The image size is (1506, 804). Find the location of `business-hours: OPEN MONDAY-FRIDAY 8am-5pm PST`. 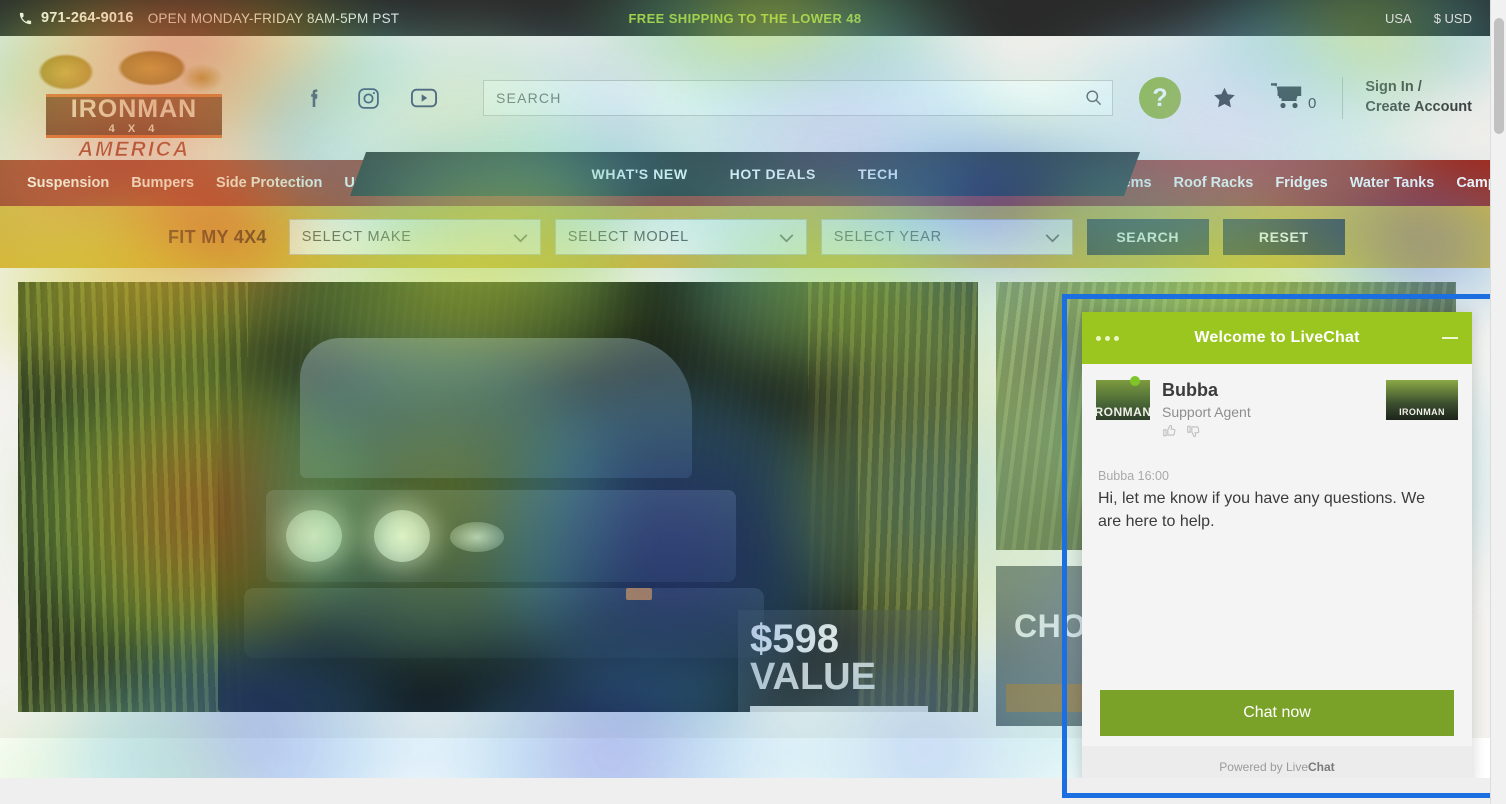

business-hours: OPEN MONDAY-FRIDAY 8am-5pm PST is located at coordinates (273, 18).